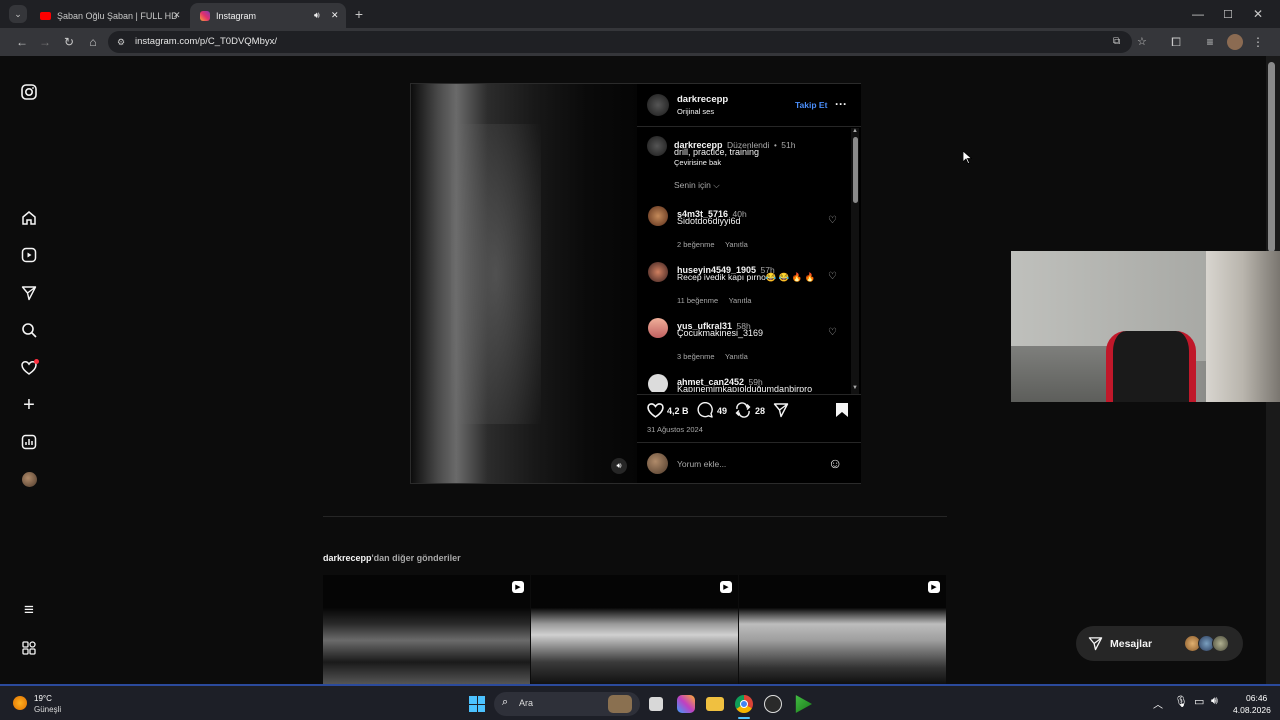 Image resolution: width=1280 pixels, height=720 pixels. I want to click on bookmark-star-icon: ☆, so click(1142, 42).